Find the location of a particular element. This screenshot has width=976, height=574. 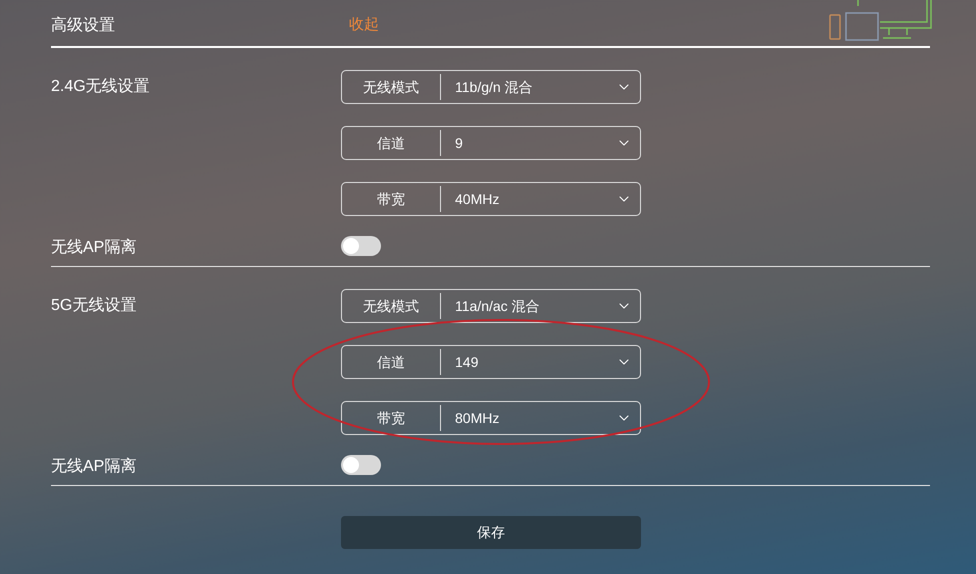

section-title: 高级设置 is located at coordinates (83, 26).